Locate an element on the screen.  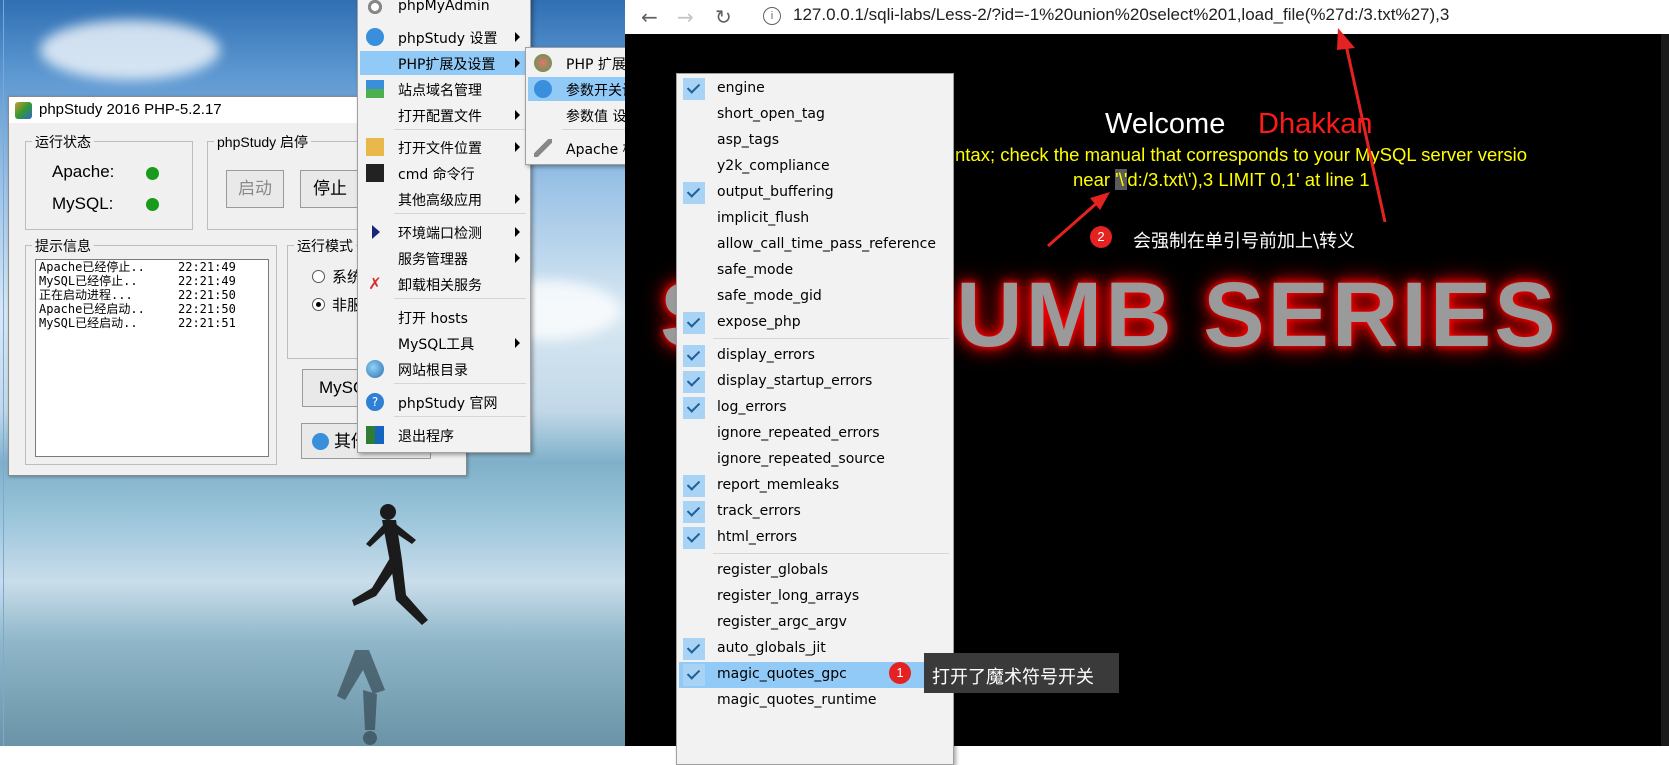
menu-item-service-manager: 服务管理器 is located at coordinates (444, 258).